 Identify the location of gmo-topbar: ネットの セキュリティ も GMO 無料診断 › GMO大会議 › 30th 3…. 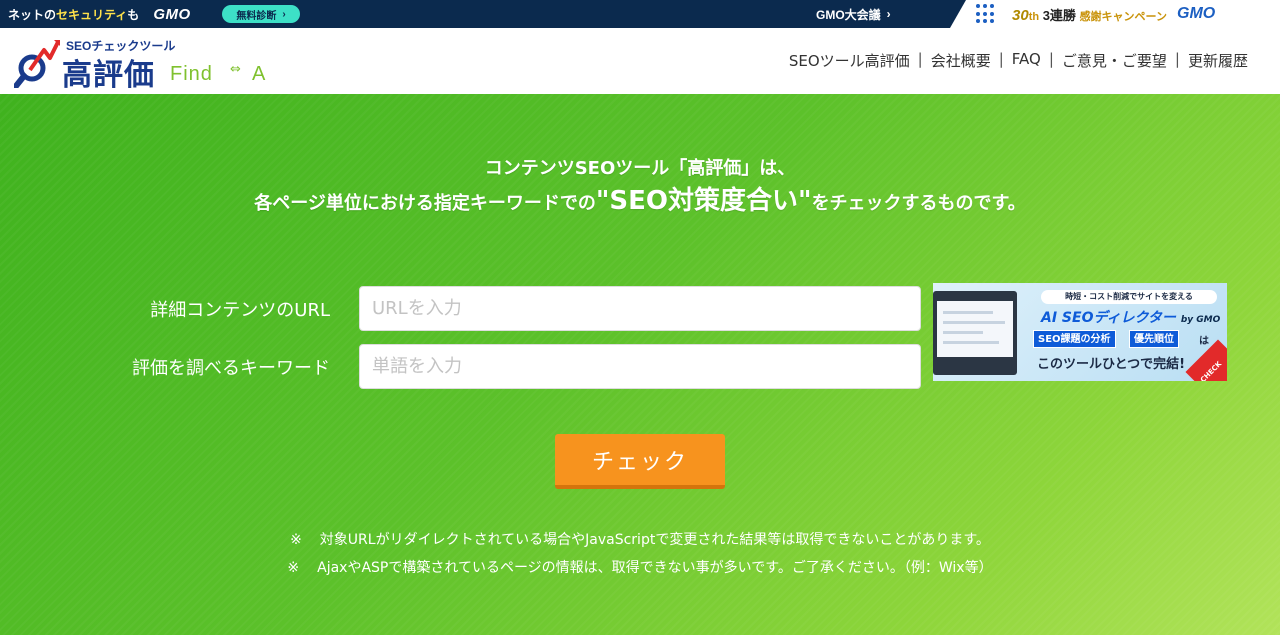
(640, 14).